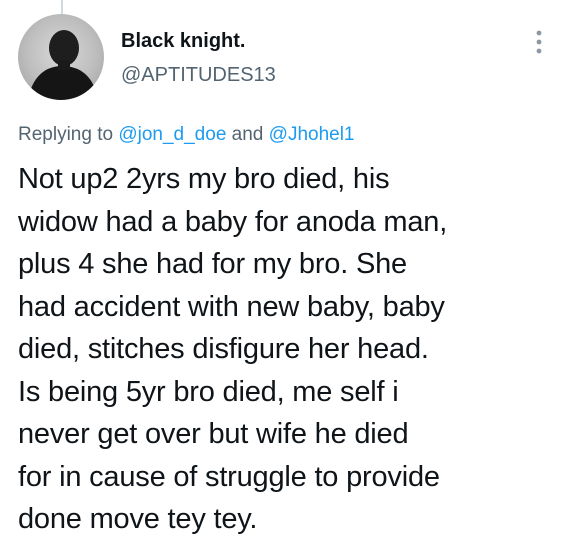 The image size is (563, 560). I want to click on tweet-text-line: died, stitches disfigure her head., so click(223, 349).